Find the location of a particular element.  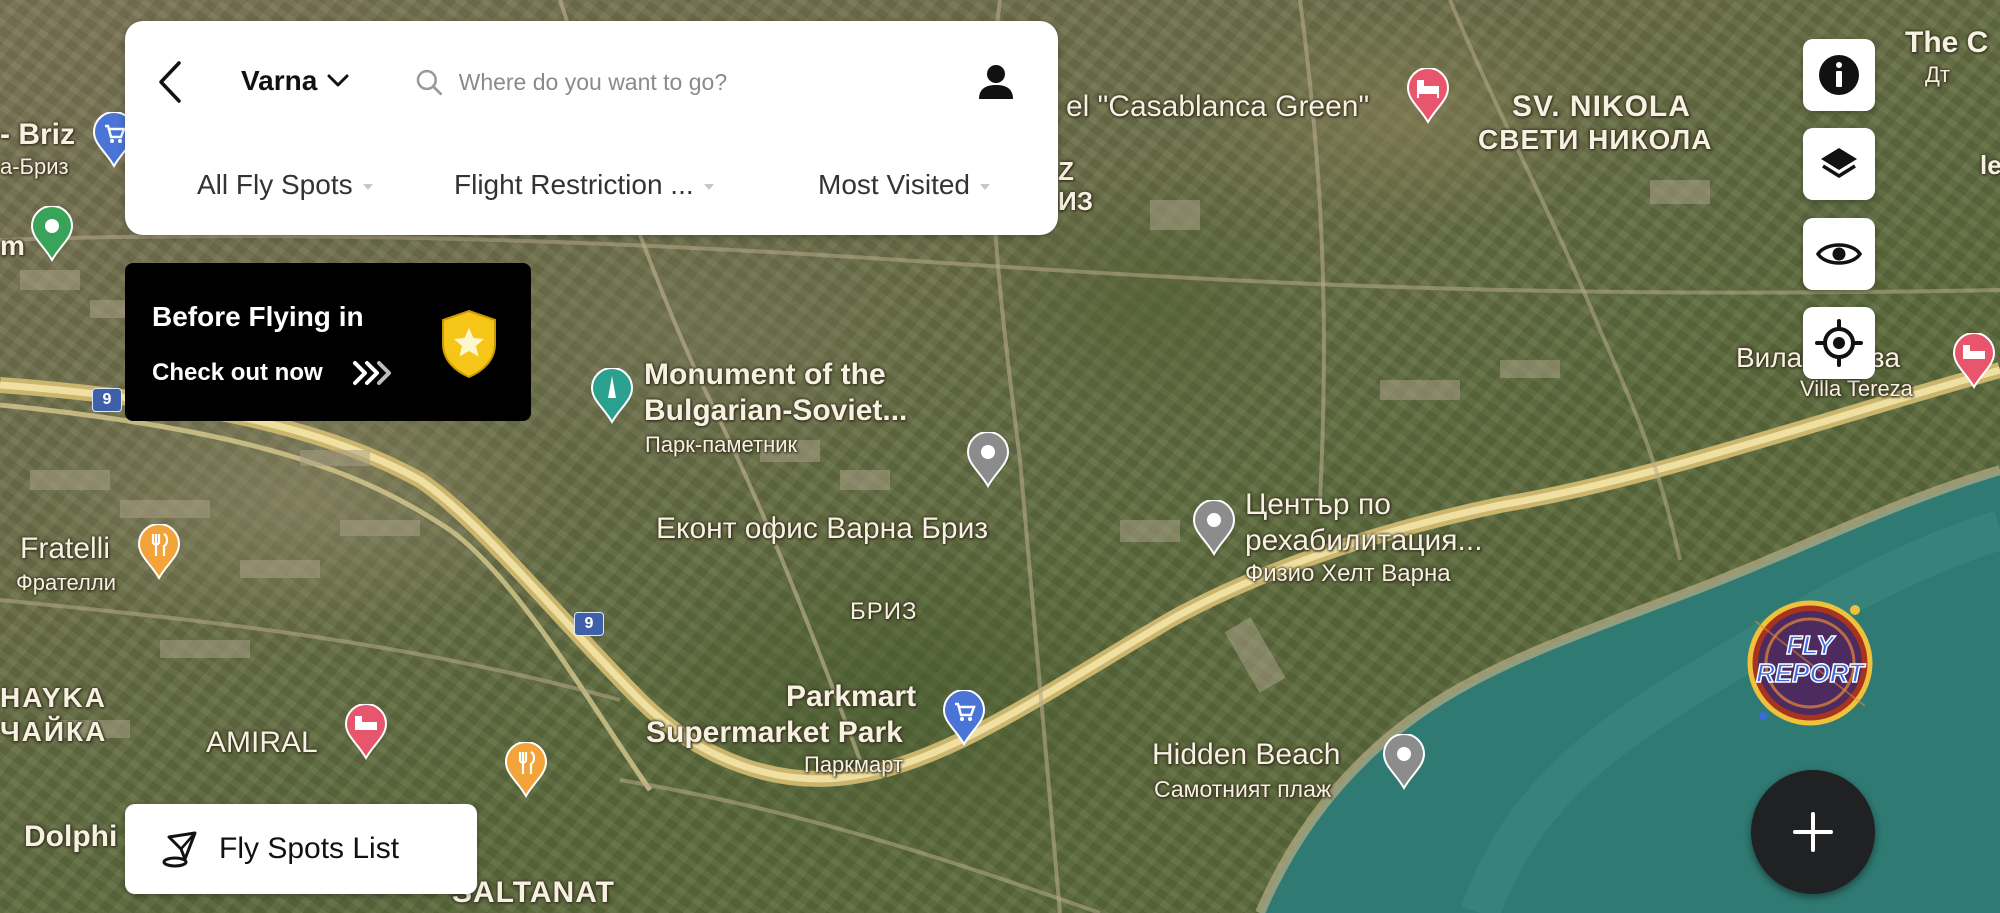

chevron-left-icon is located at coordinates (170, 82).